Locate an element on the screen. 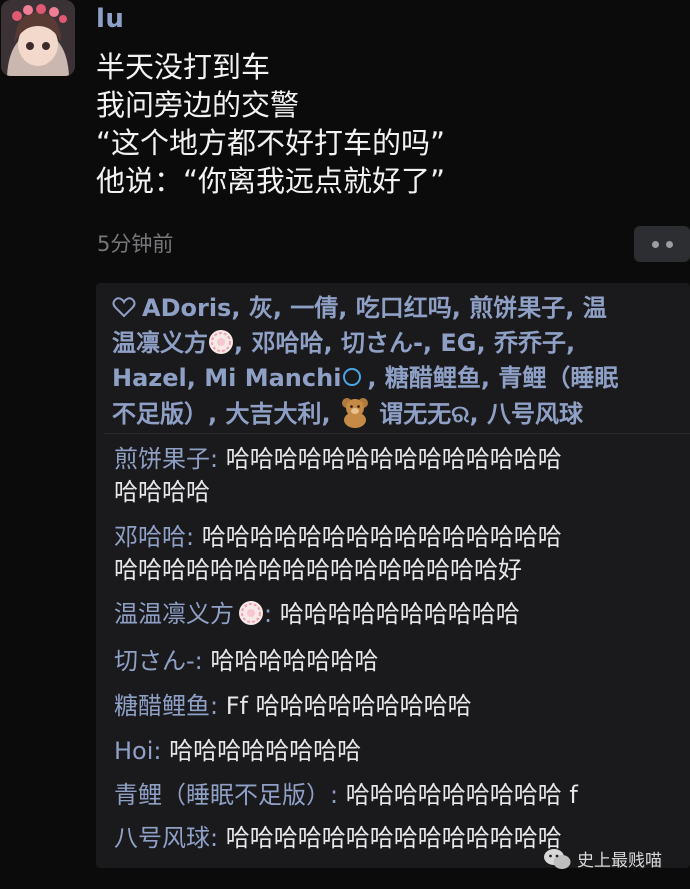 The image size is (690, 889). comment-line: Hoi: 哈哈哈哈哈哈哈哈 is located at coordinates (394, 751).